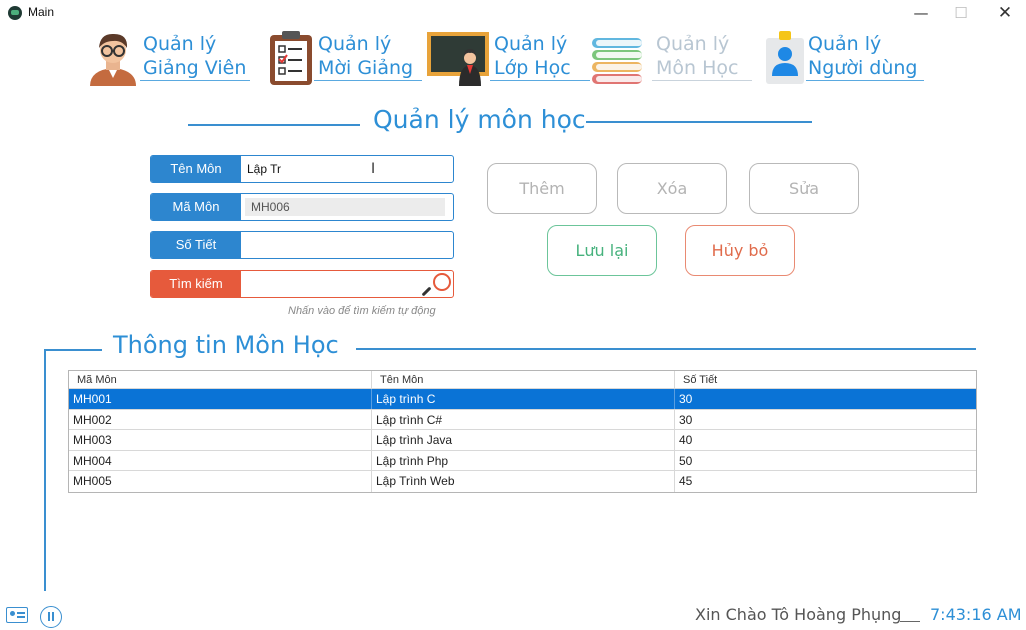 The height and width of the screenshot is (630, 1026). Describe the element at coordinates (666, 349) in the screenshot. I see `group-border-top-right` at that location.